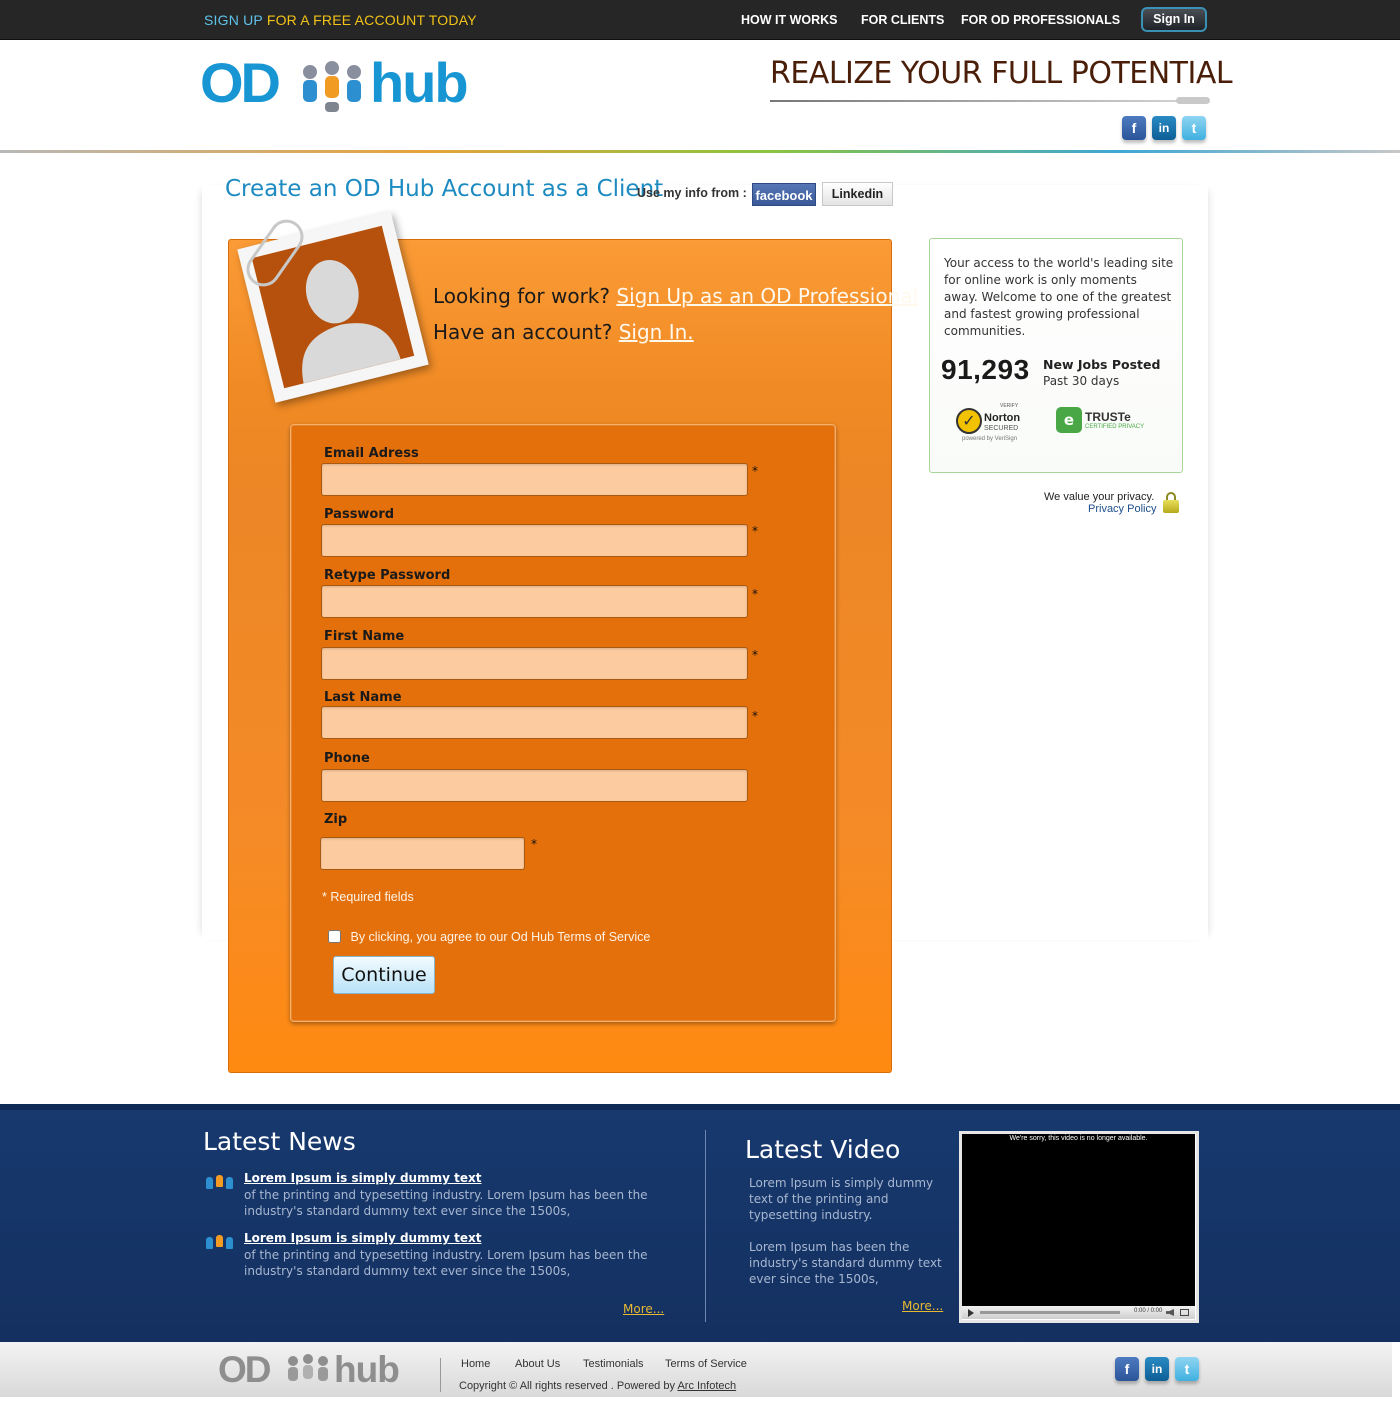 The height and width of the screenshot is (1402, 1400). Describe the element at coordinates (857, 194) in the screenshot. I see `linkedin-connect-button: Linkedin` at that location.